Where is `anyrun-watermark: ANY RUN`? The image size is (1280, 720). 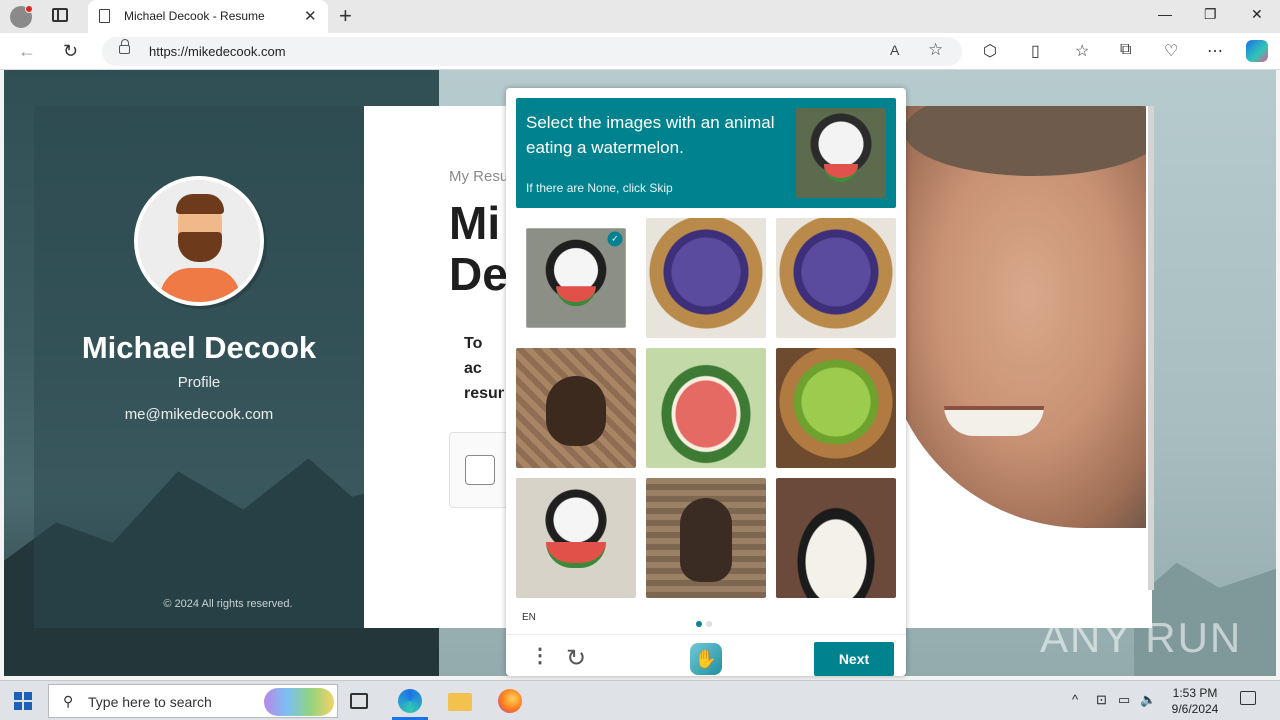 anyrun-watermark: ANY RUN is located at coordinates (1141, 637).